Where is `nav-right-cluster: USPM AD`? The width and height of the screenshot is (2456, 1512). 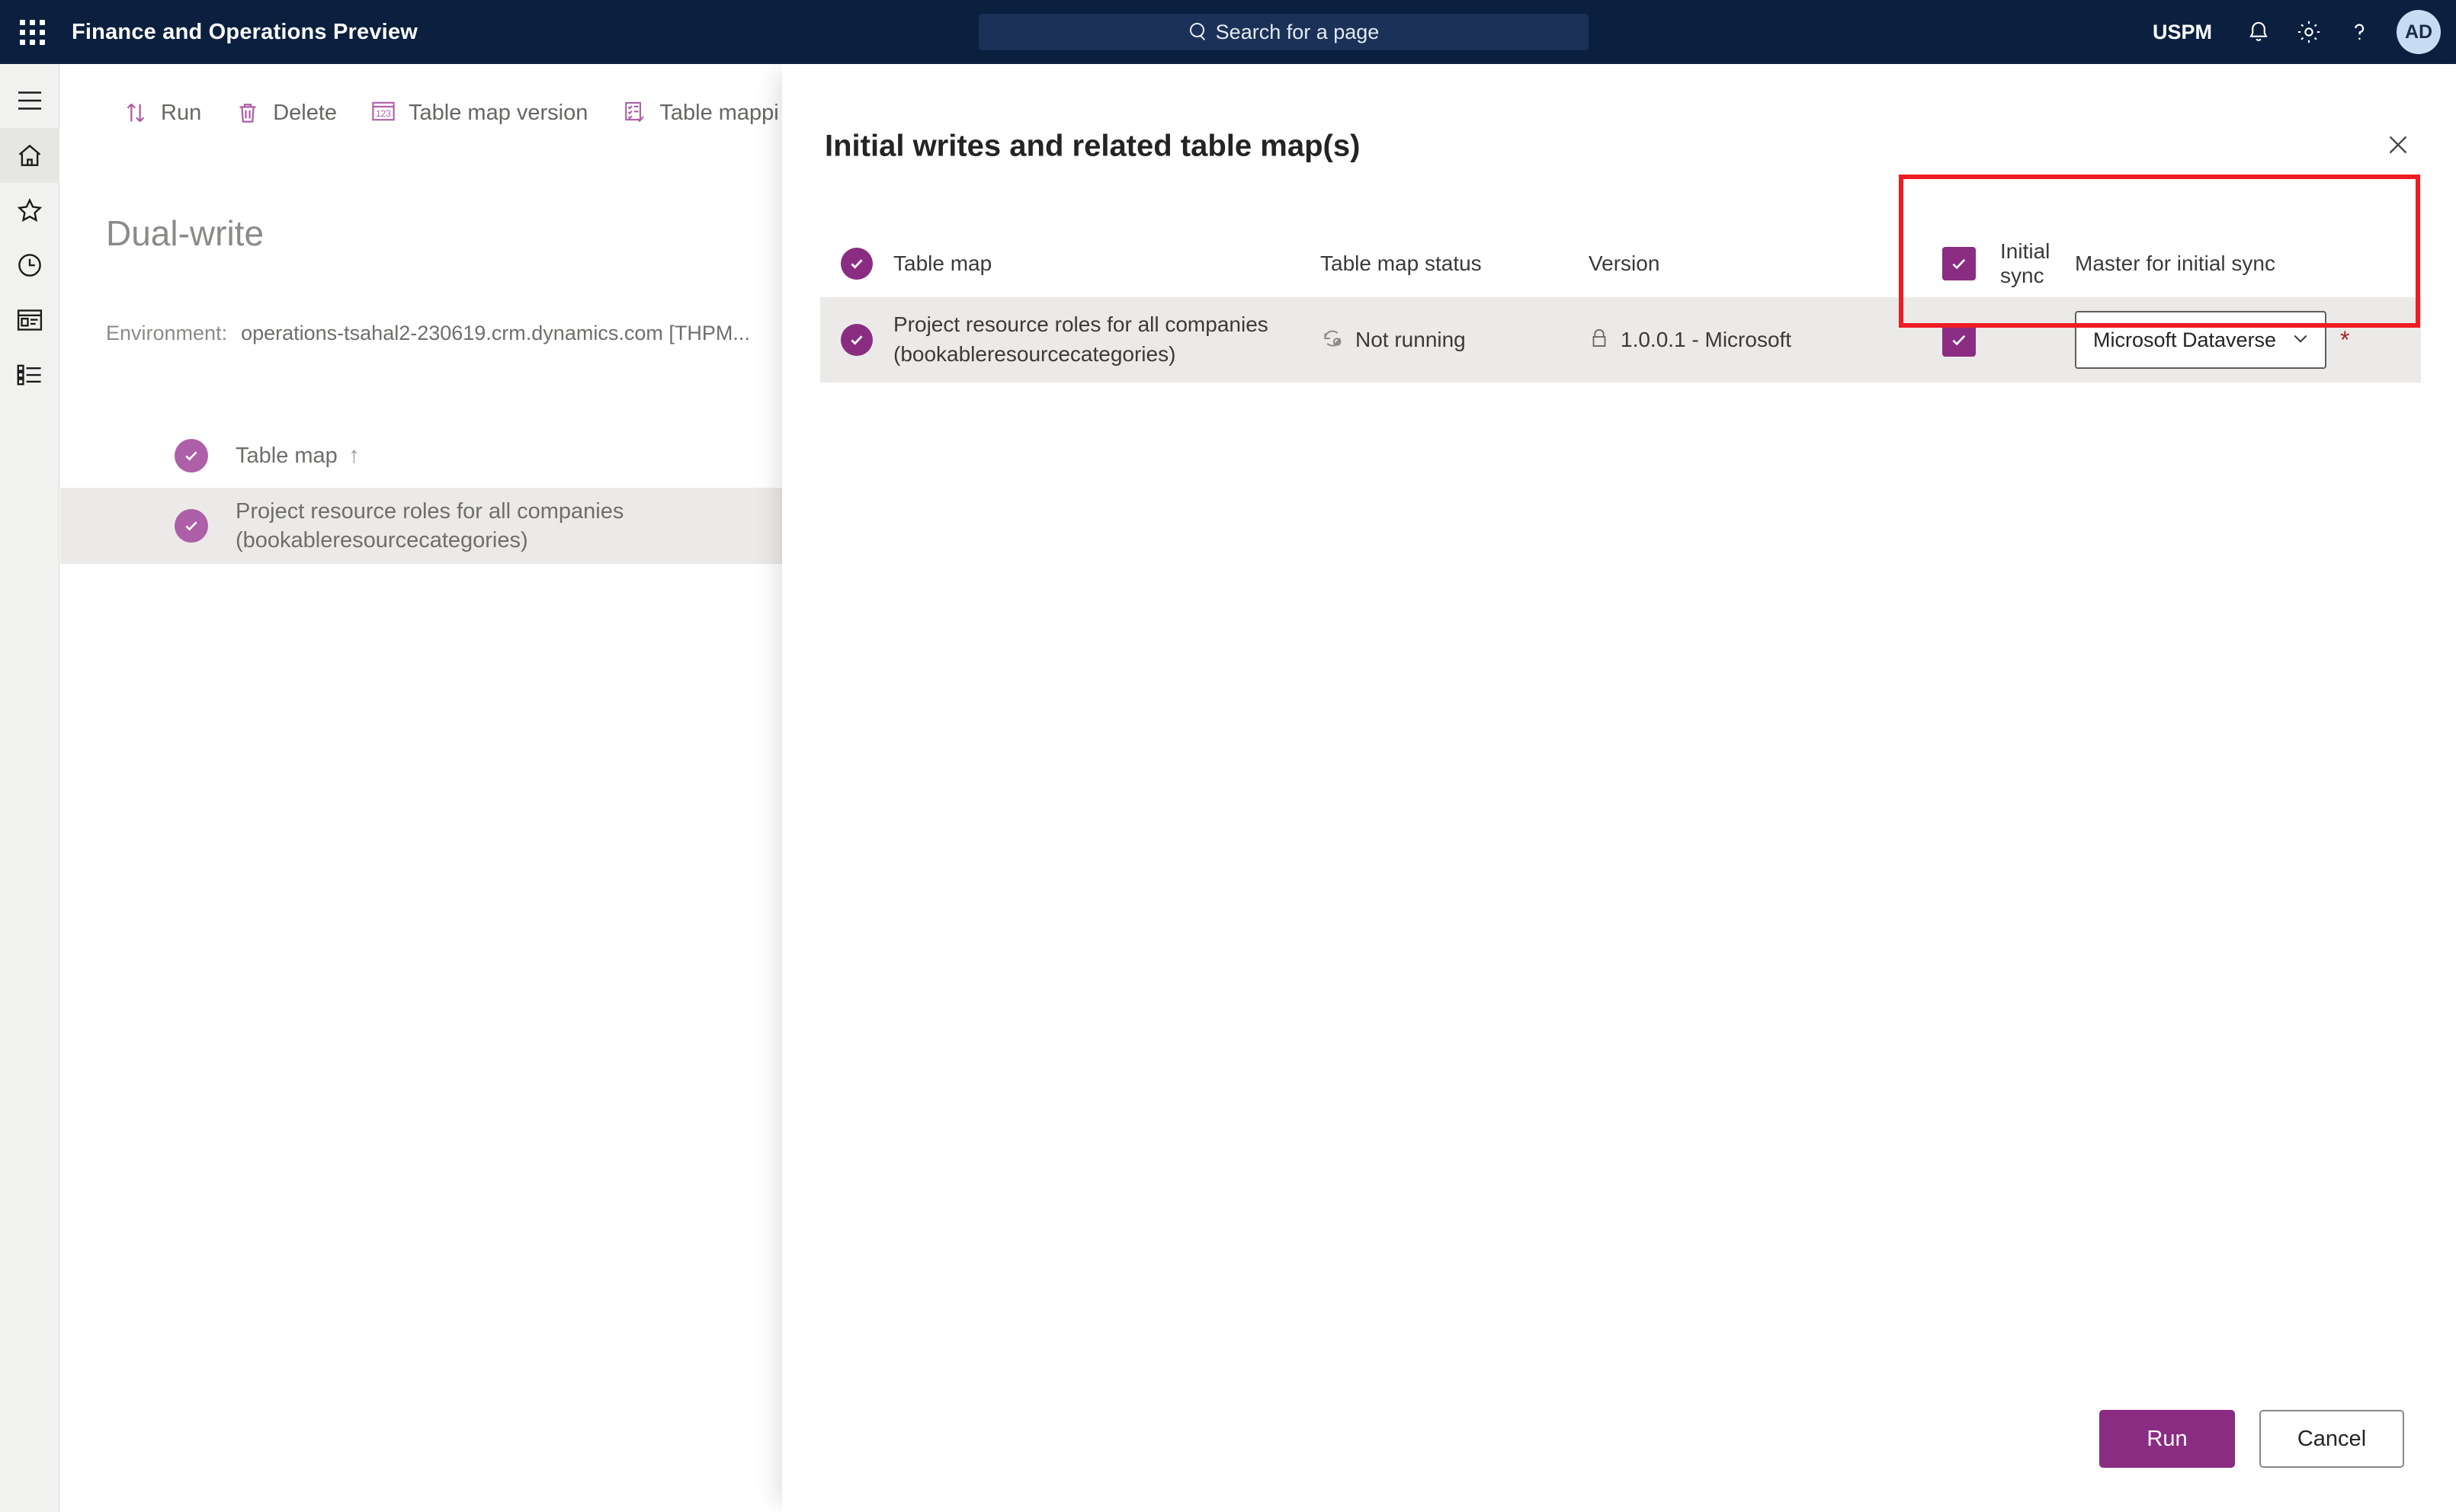
nav-right-cluster: USPM AD is located at coordinates (2304, 32).